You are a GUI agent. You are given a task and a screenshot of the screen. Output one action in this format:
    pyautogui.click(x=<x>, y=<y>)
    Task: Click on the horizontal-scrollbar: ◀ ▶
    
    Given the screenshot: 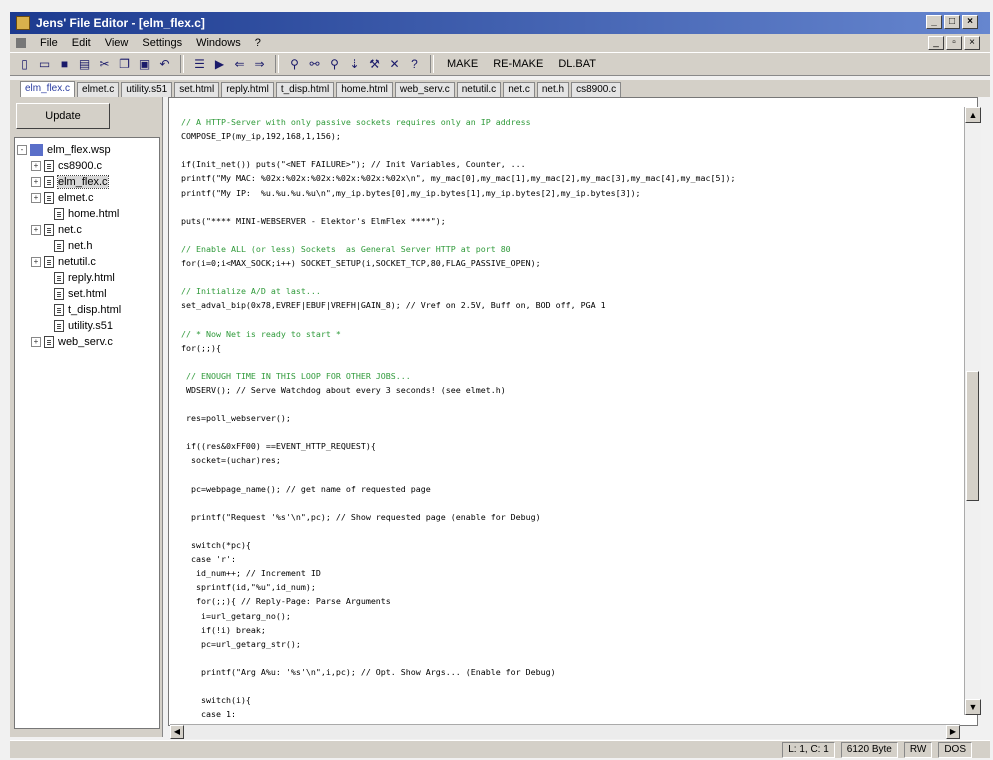 What is the action you would take?
    pyautogui.click(x=565, y=731)
    